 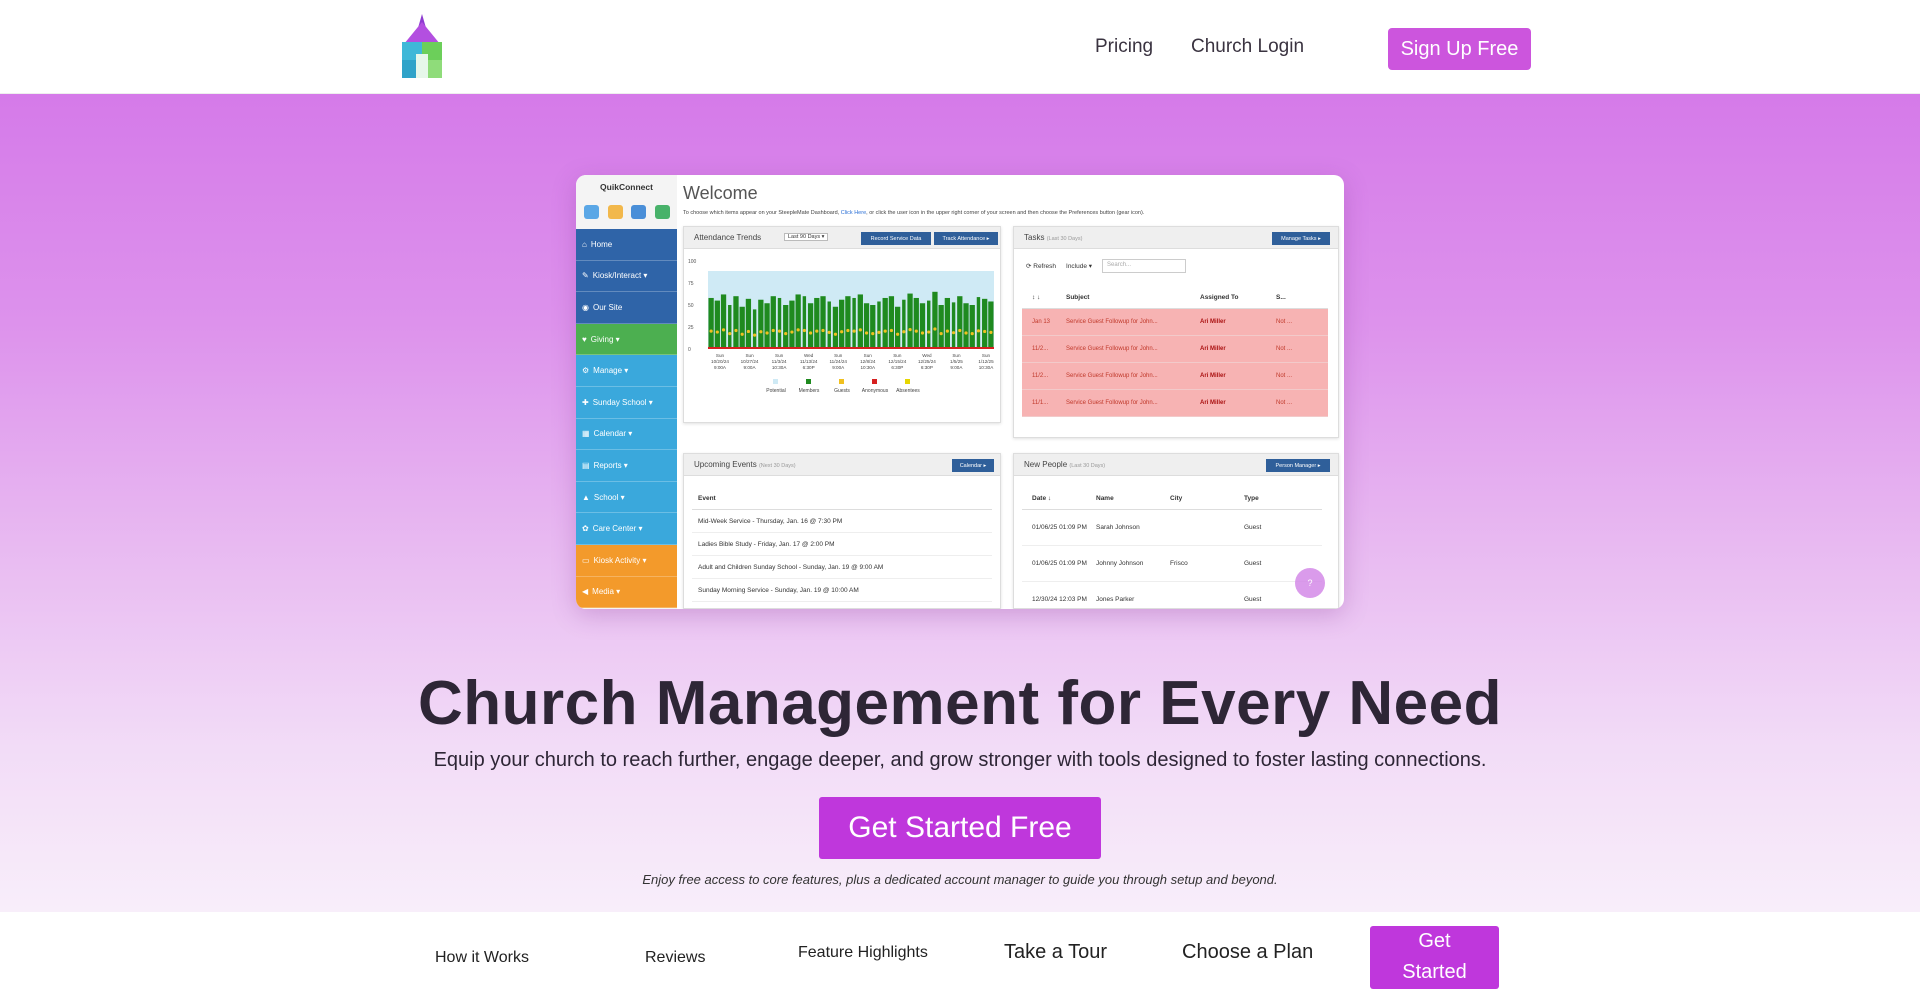 I want to click on hint-link: Click Here, so click(x=853, y=213).